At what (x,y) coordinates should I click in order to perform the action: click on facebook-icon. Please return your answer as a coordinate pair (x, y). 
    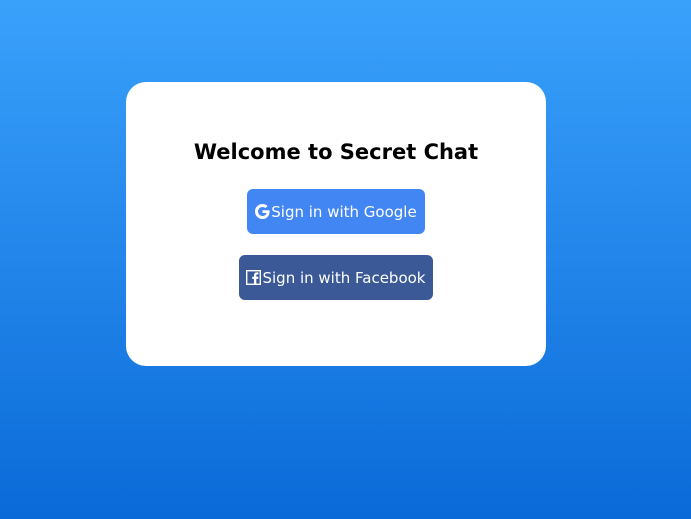
    Looking at the image, I should click on (254, 277).